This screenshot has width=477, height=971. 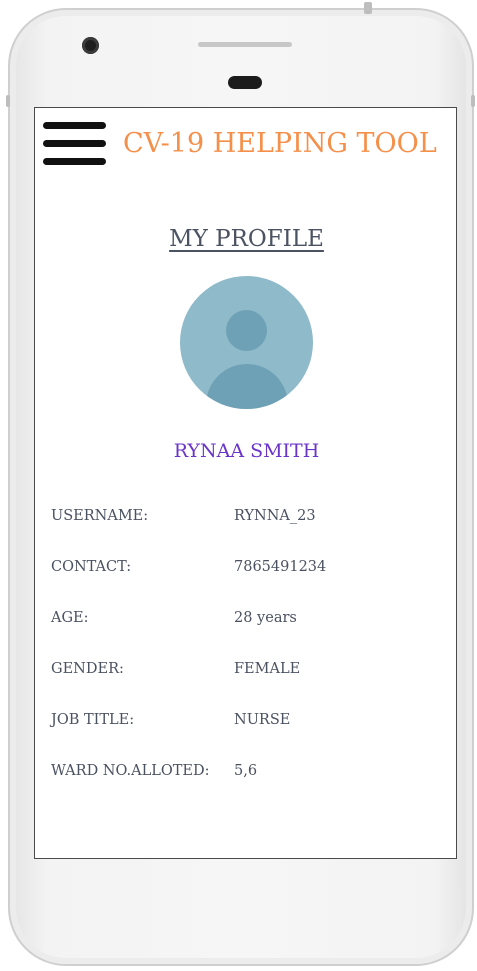 What do you see at coordinates (280, 143) in the screenshot?
I see `app-title: CV-19 HELPING TOOL` at bounding box center [280, 143].